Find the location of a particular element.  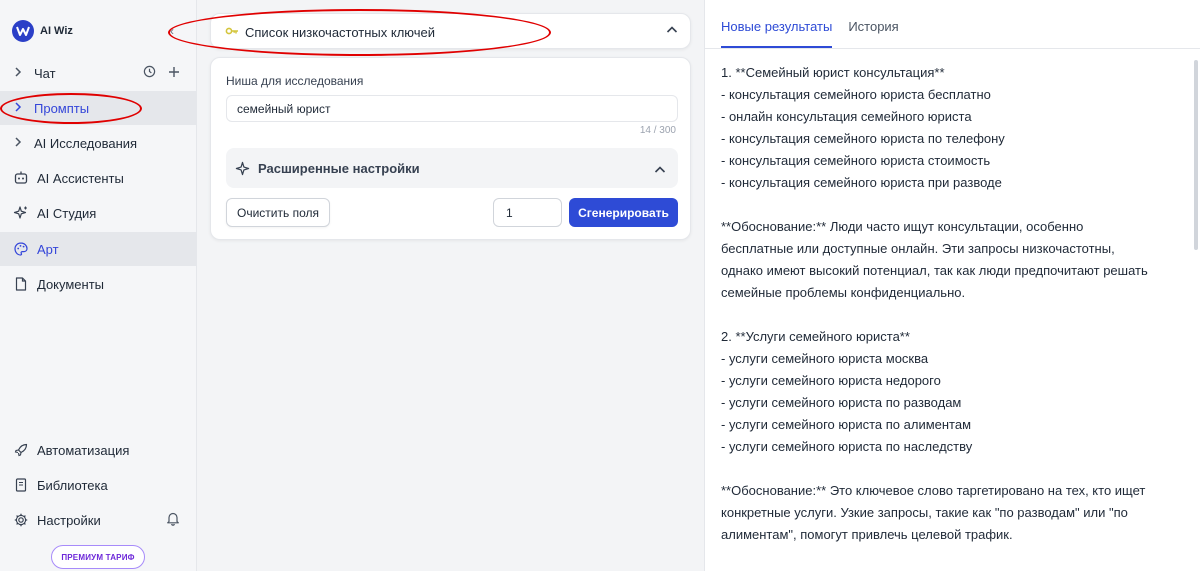

gear-icon is located at coordinates (21, 520).